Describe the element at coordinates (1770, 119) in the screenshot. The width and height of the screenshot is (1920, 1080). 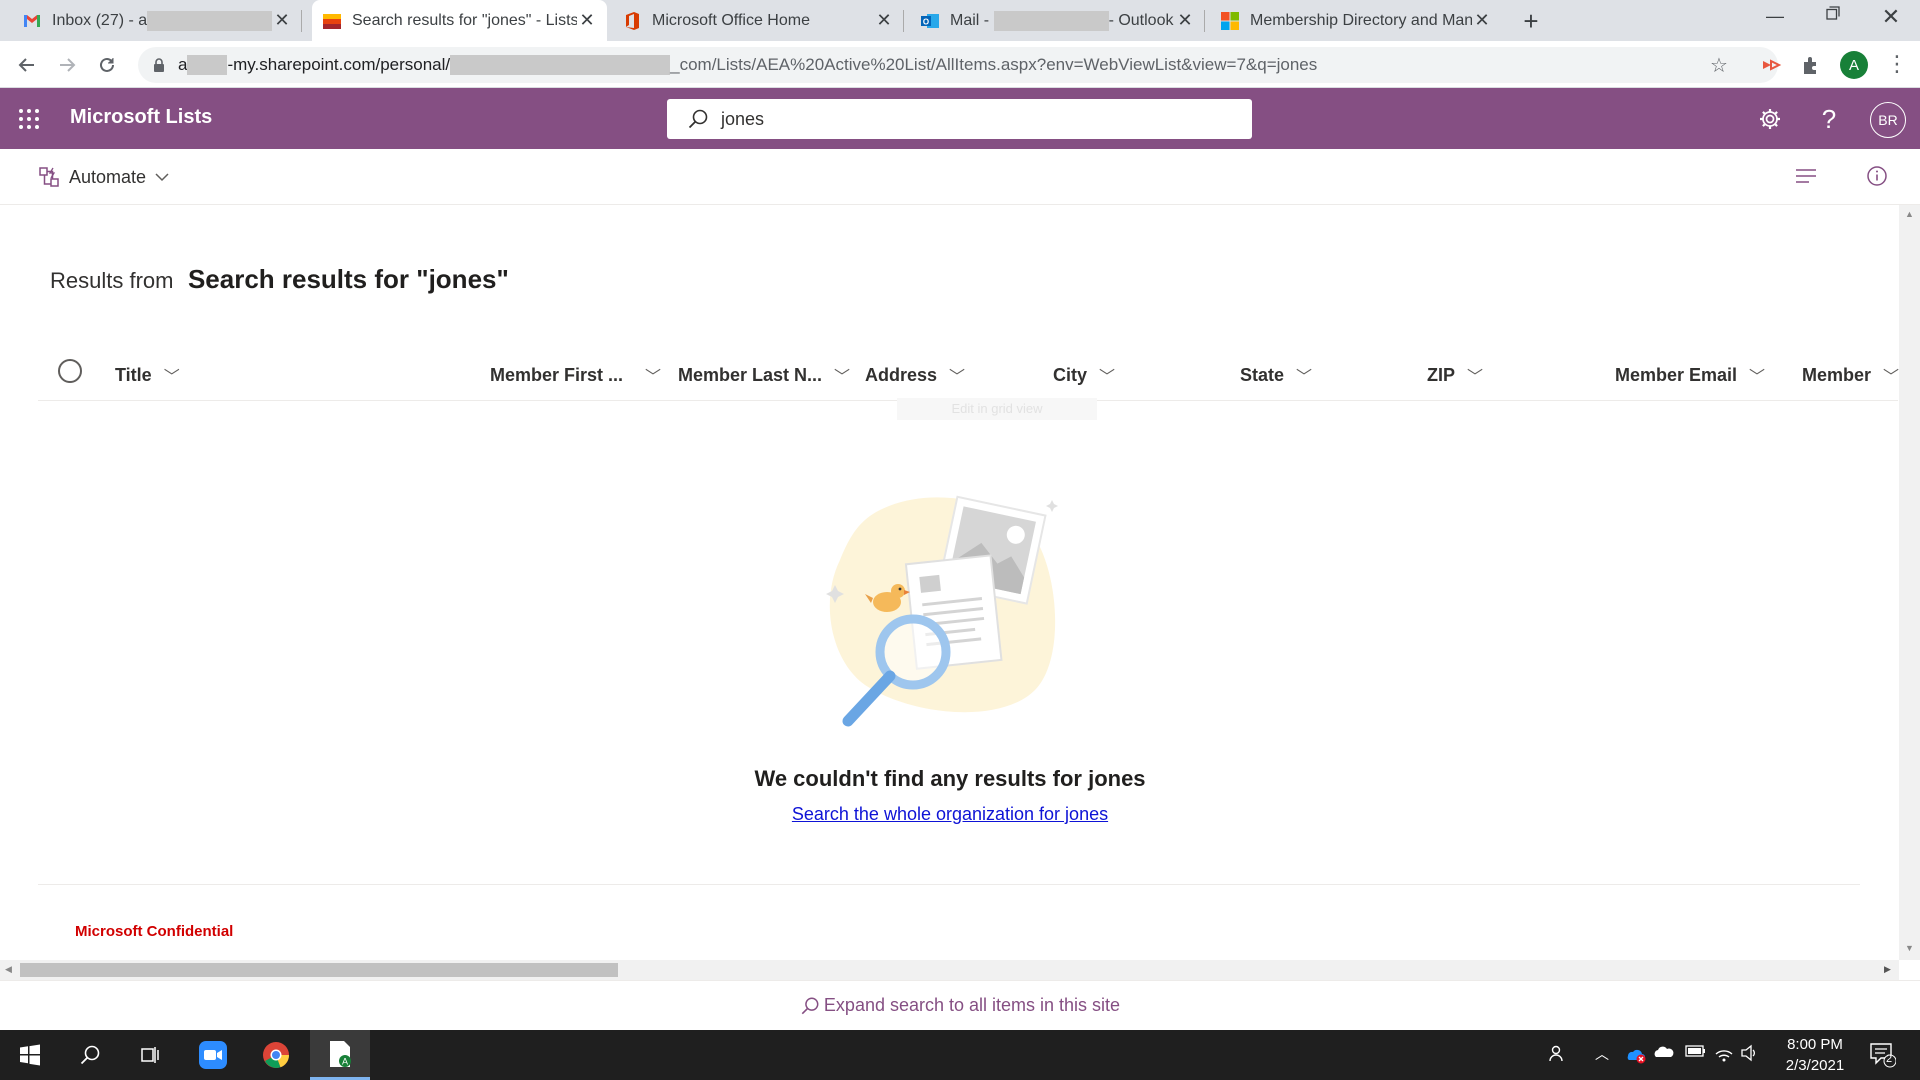
I see `settings-gear-icon` at that location.